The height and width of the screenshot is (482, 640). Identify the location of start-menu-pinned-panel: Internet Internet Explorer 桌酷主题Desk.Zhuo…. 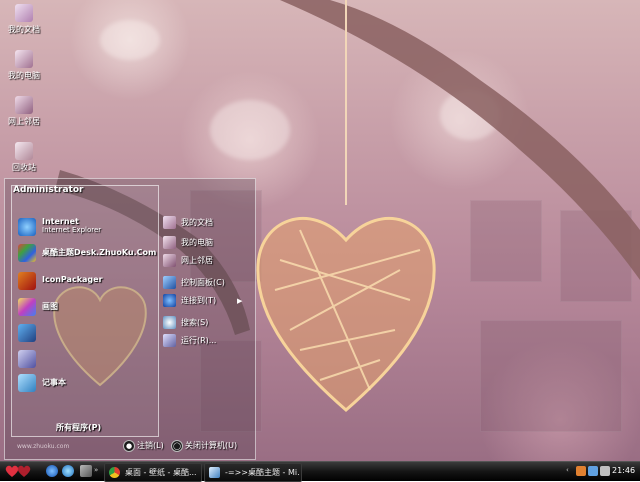
(85, 311).